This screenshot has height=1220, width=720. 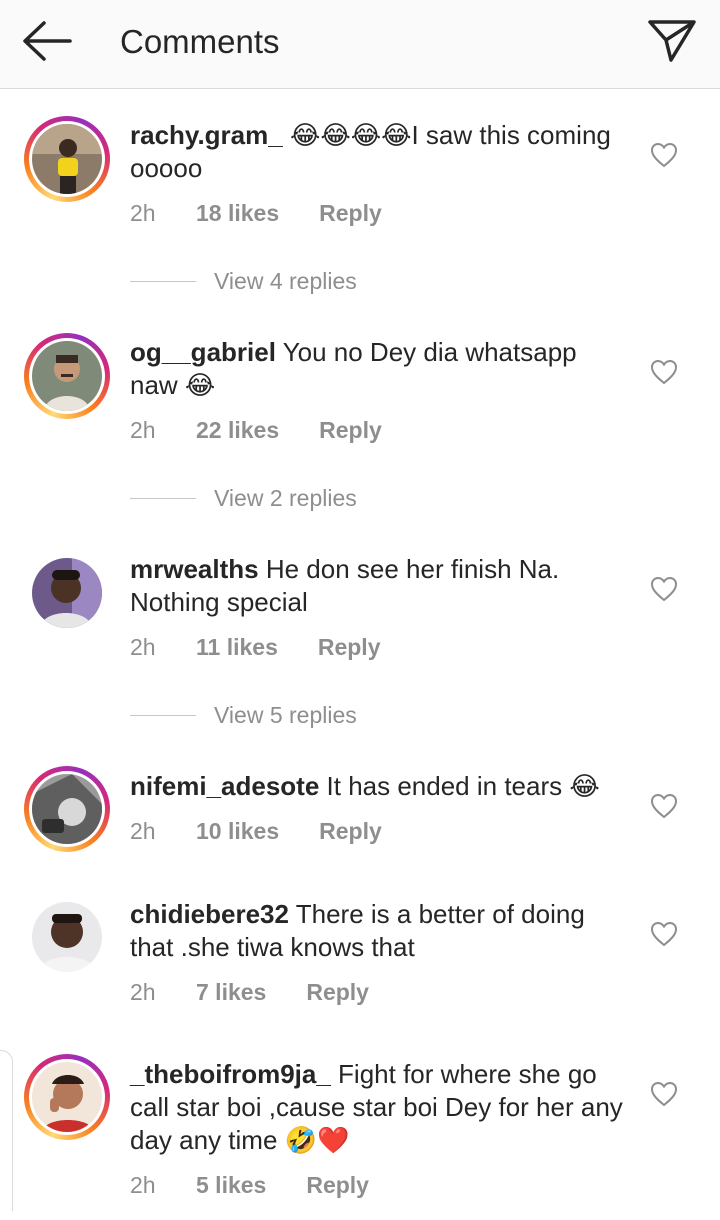 I want to click on comment-text: nifemi_adesote It has ended in tears 😂, so click(x=380, y=786).